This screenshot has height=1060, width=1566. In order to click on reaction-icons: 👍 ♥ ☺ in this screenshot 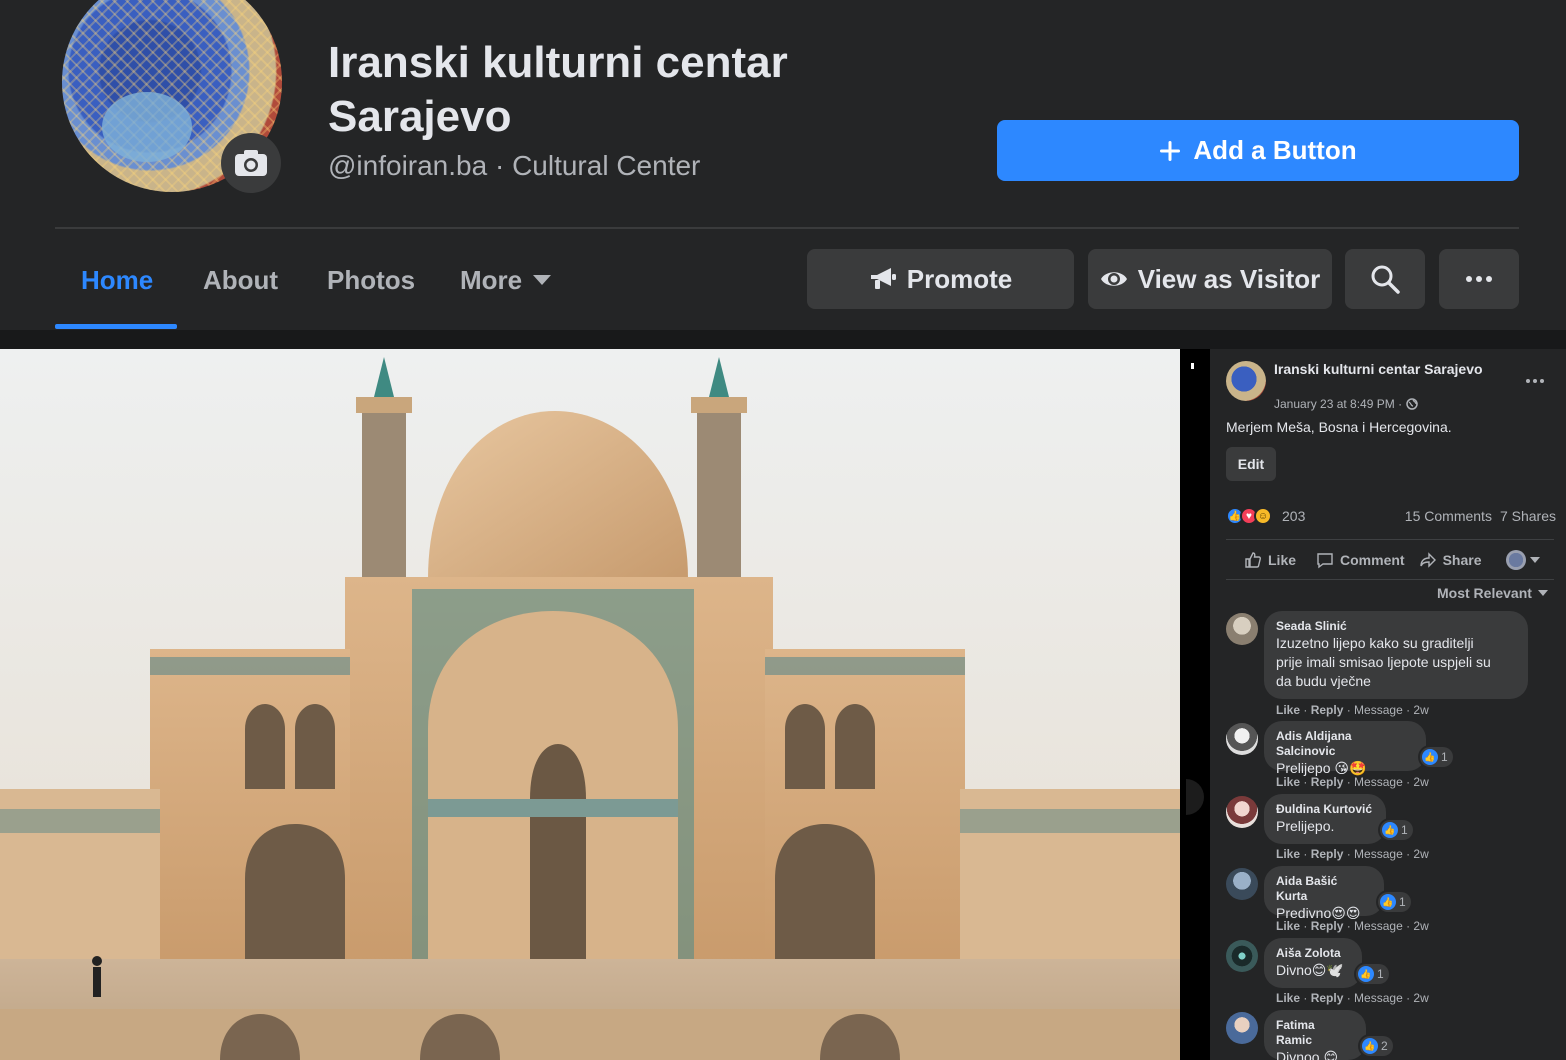, I will do `click(1249, 516)`.